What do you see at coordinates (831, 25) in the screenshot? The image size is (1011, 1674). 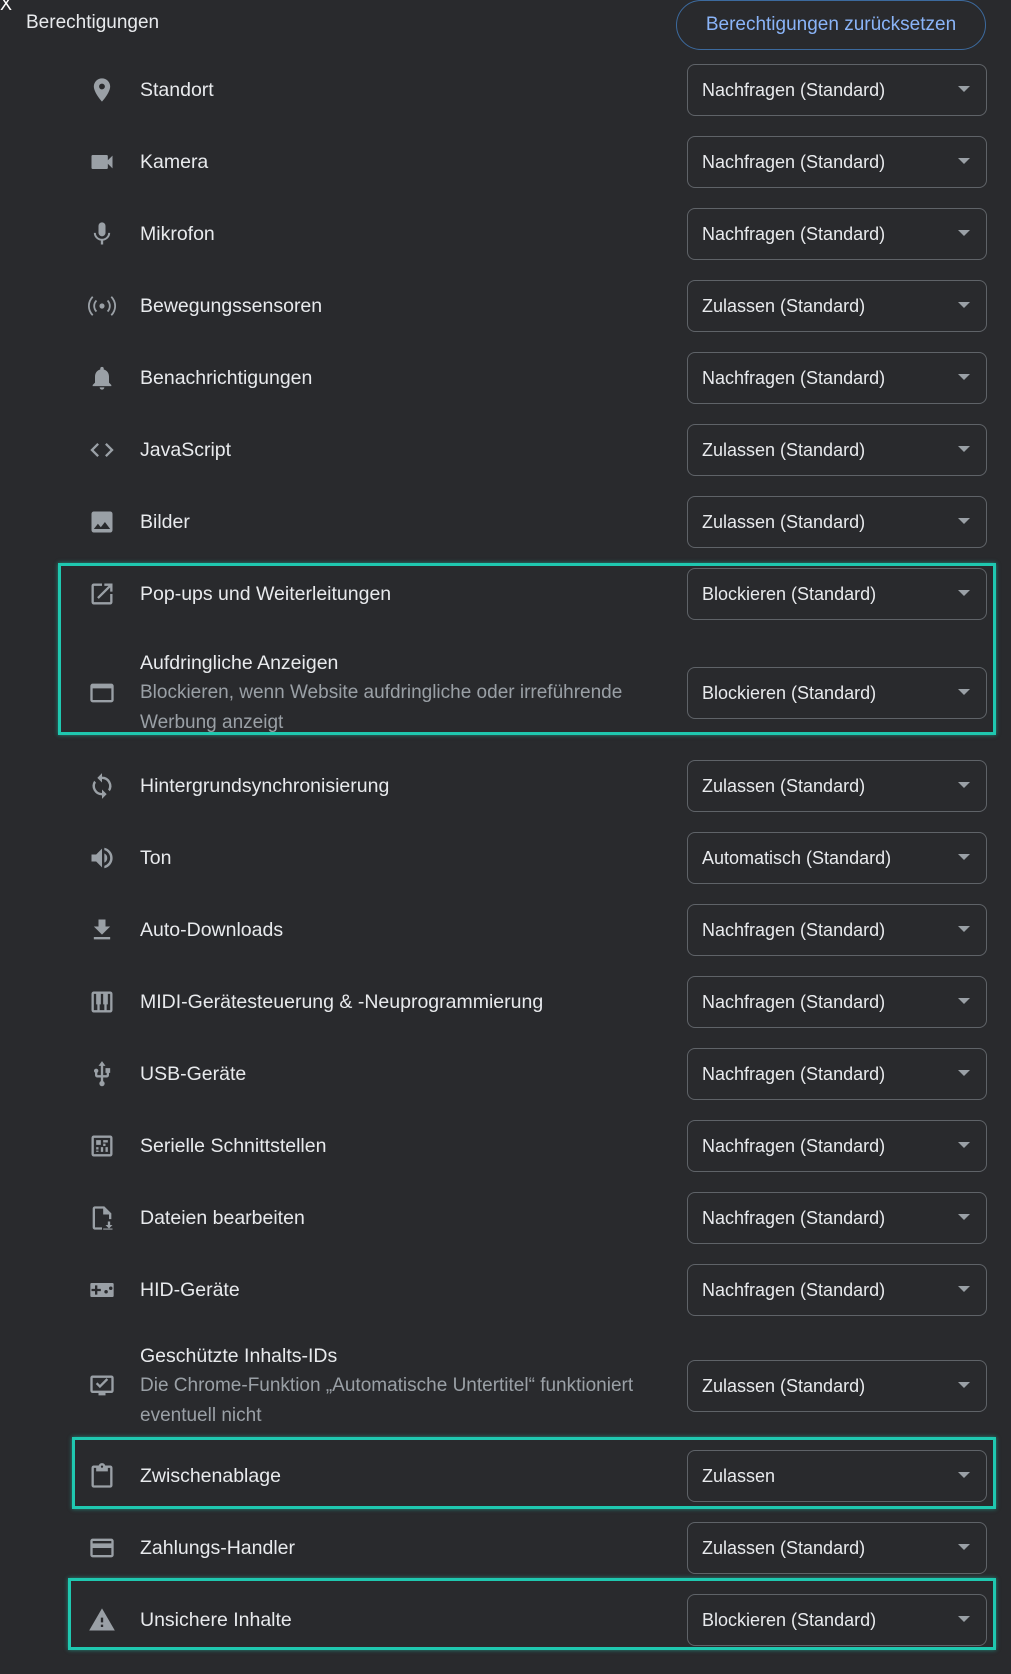 I see `reset-permissions-button: Berechtigungen zurücksetzen` at bounding box center [831, 25].